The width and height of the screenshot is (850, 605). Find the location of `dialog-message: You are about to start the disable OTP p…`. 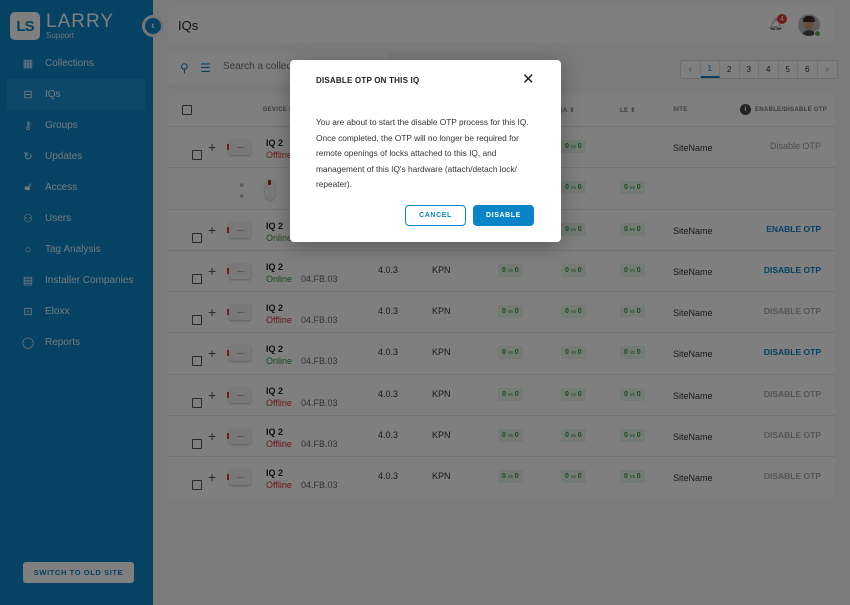

dialog-message: You are about to start the disable OTP p… is located at coordinates (422, 153).